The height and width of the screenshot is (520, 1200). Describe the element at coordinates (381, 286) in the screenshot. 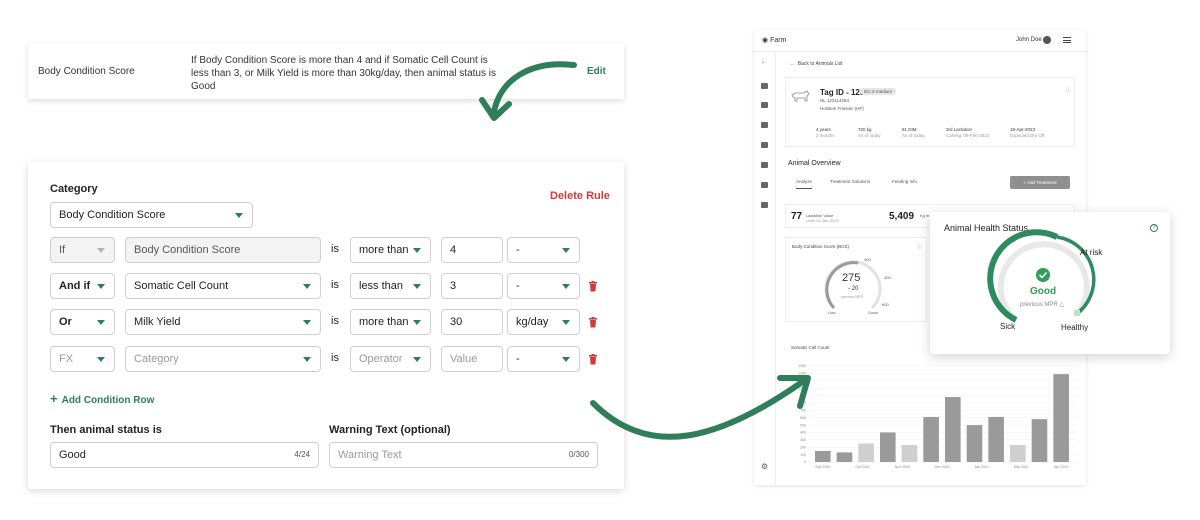

I see `operator-value: less than` at that location.